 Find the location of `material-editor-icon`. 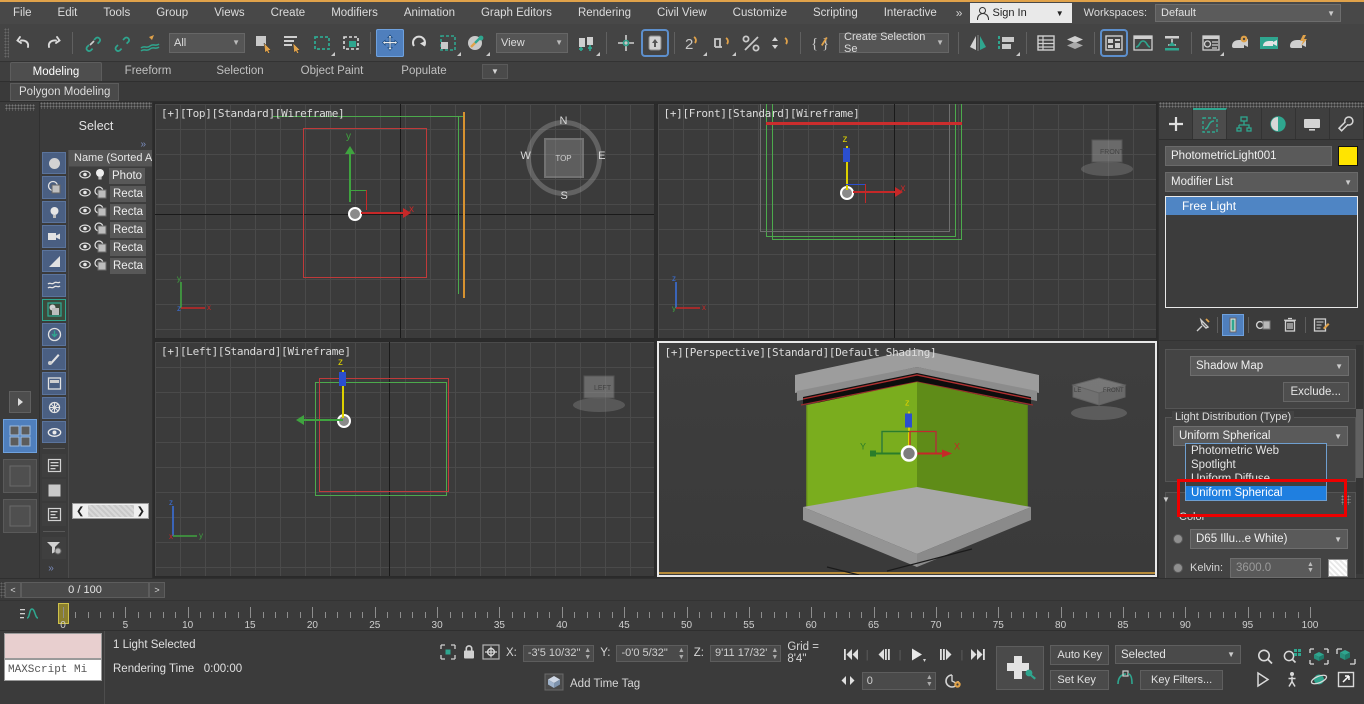

material-editor-icon is located at coordinates (1211, 43).